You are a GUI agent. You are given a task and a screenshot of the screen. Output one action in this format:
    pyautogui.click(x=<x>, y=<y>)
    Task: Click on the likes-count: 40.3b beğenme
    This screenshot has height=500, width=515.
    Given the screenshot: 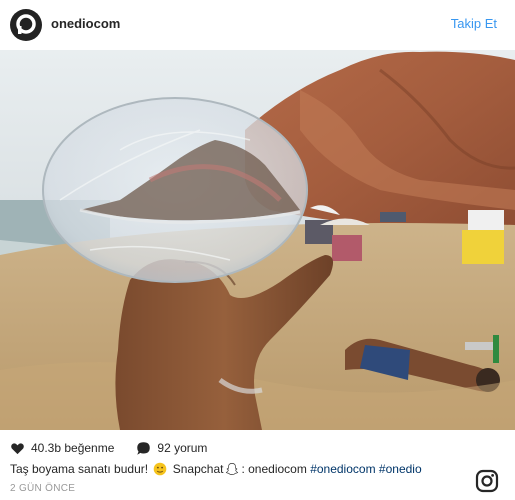 What is the action you would take?
    pyautogui.click(x=73, y=448)
    